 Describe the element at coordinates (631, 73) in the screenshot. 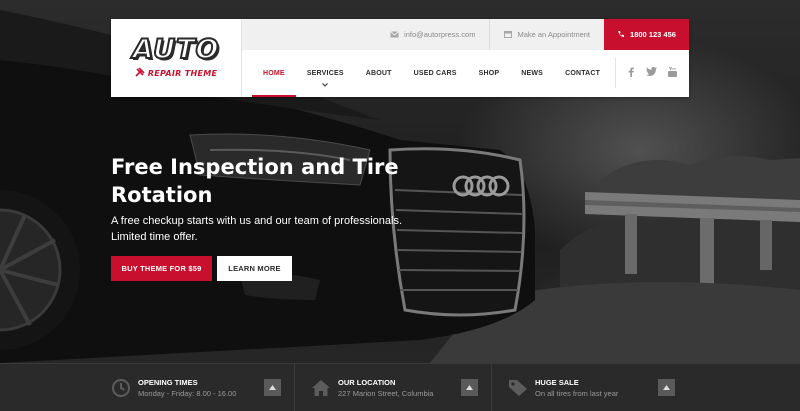

I see `facebook-icon` at that location.